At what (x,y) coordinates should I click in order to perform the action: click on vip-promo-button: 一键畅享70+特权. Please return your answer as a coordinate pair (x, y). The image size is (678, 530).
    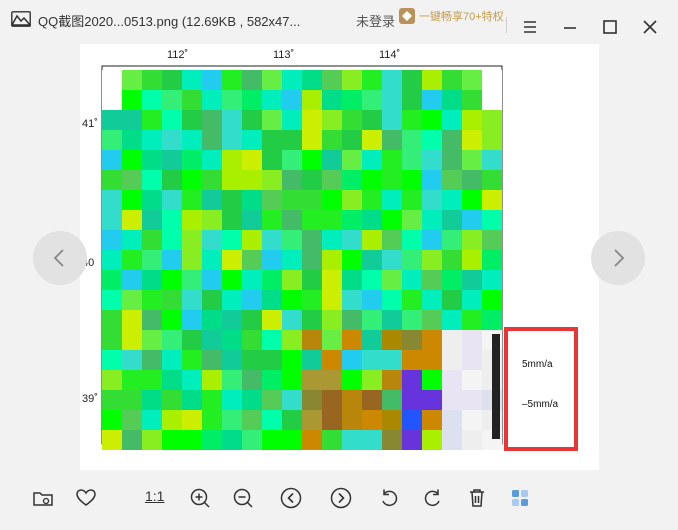
    Looking at the image, I should click on (451, 16).